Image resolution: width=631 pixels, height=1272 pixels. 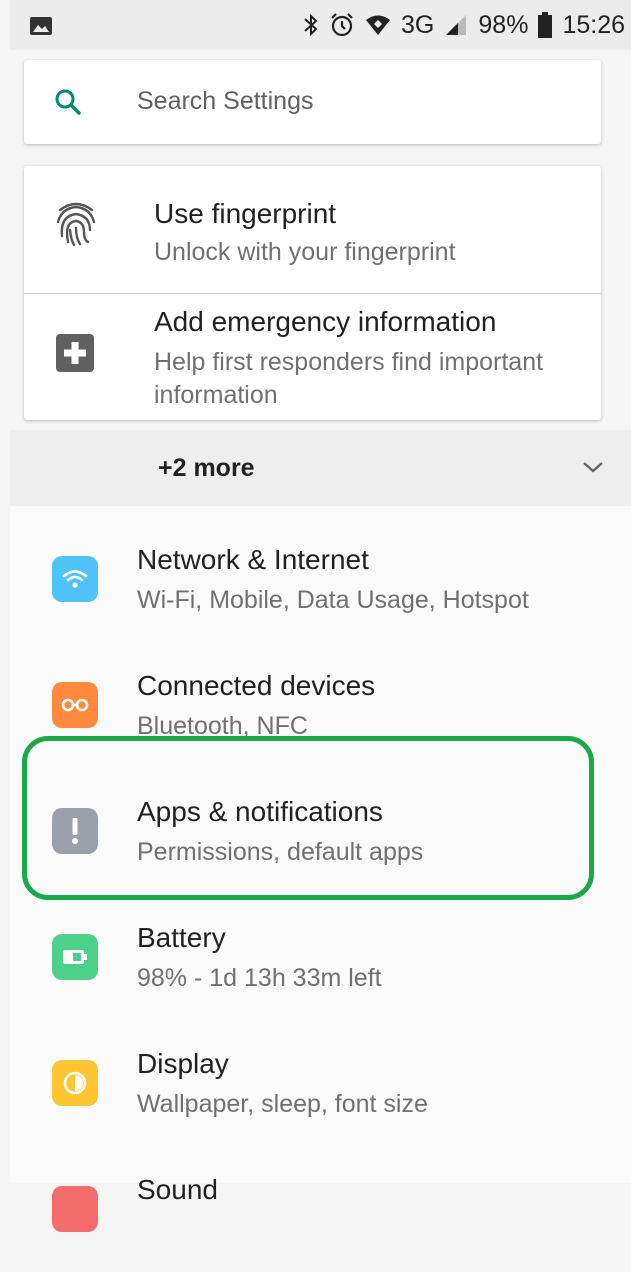 I want to click on item-title: Battery, so click(x=181, y=937).